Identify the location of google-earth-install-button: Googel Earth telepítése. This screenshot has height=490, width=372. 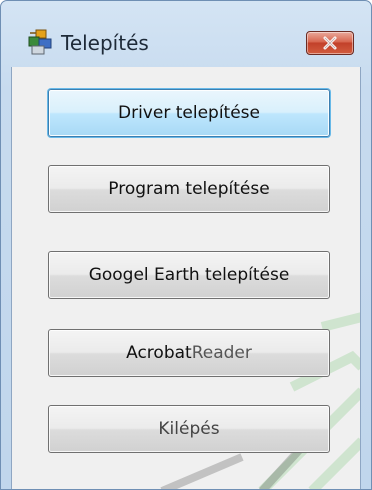
(189, 275).